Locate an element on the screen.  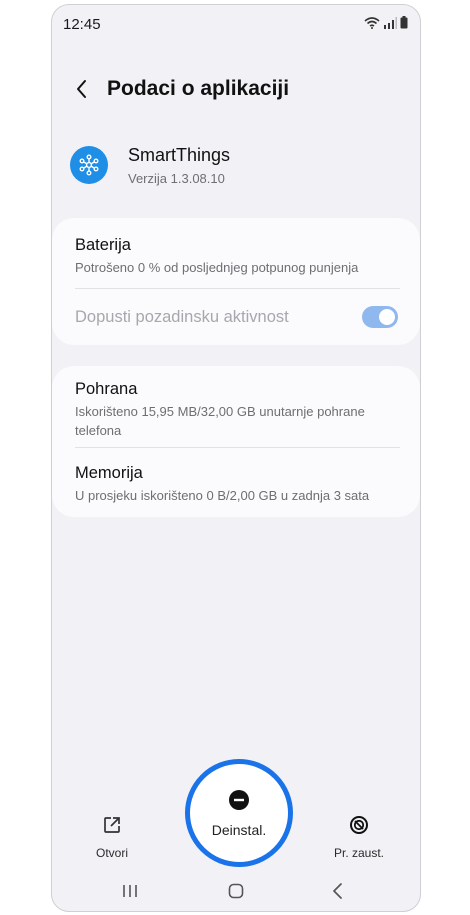
smartthings-icon is located at coordinates (89, 165).